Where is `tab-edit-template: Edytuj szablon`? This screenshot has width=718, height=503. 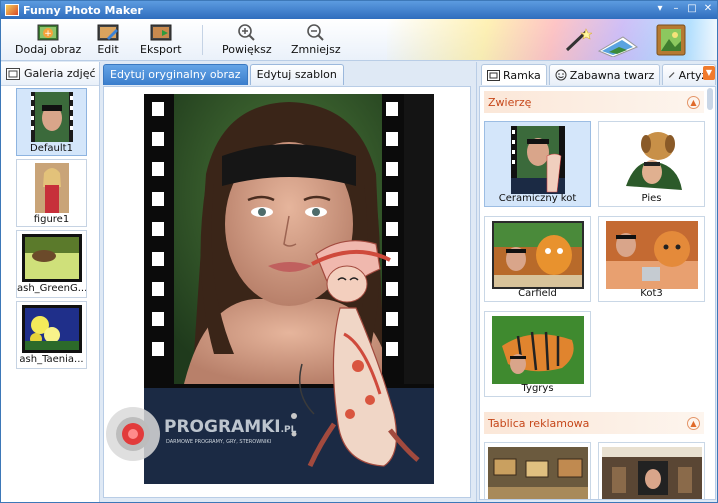 tab-edit-template: Edytuj szablon is located at coordinates (296, 74).